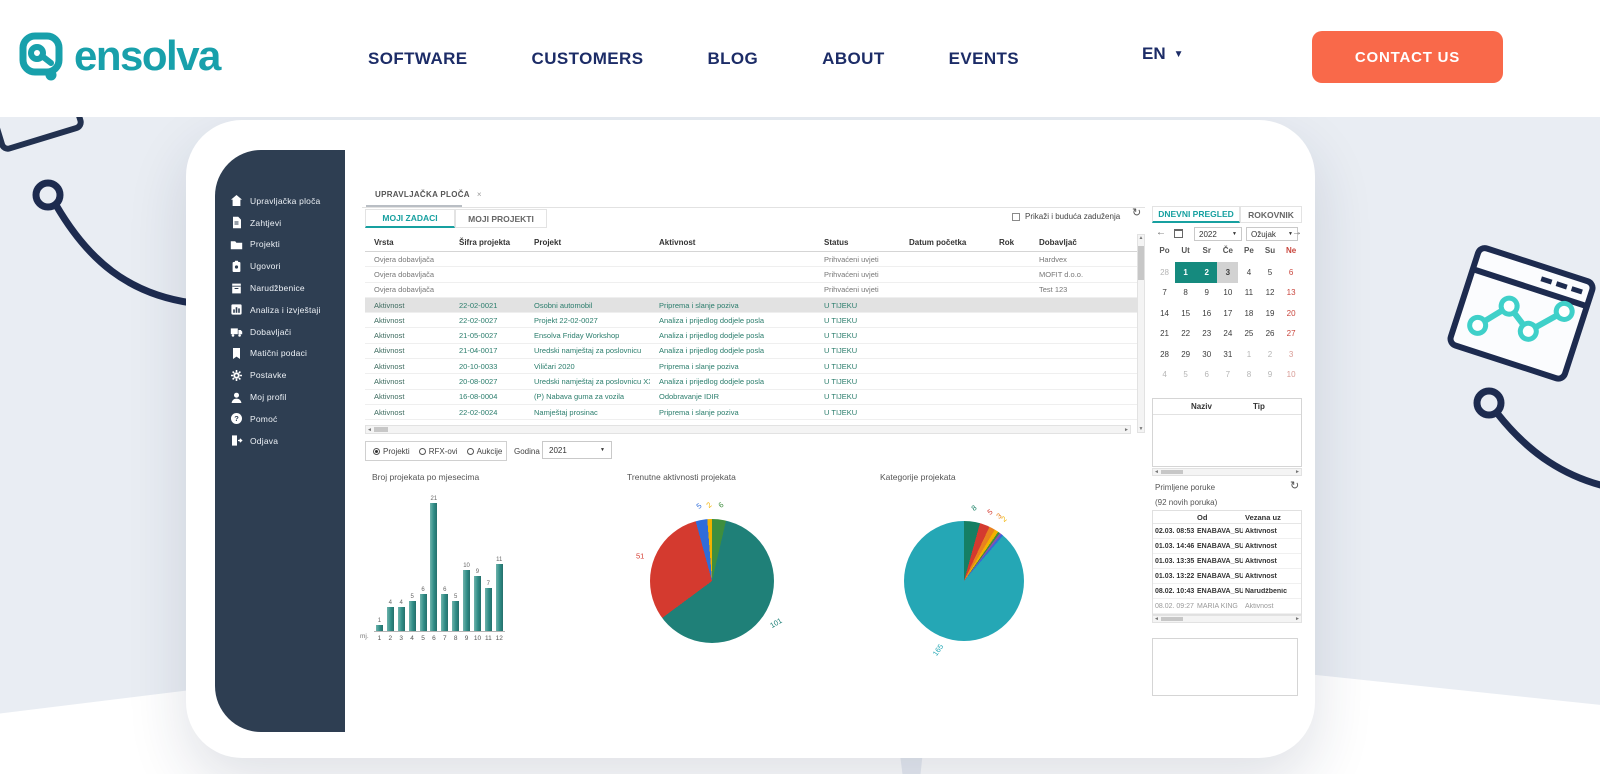 The image size is (1600, 774). What do you see at coordinates (1185, 313) in the screenshot?
I see `calendar-day: 15` at bounding box center [1185, 313].